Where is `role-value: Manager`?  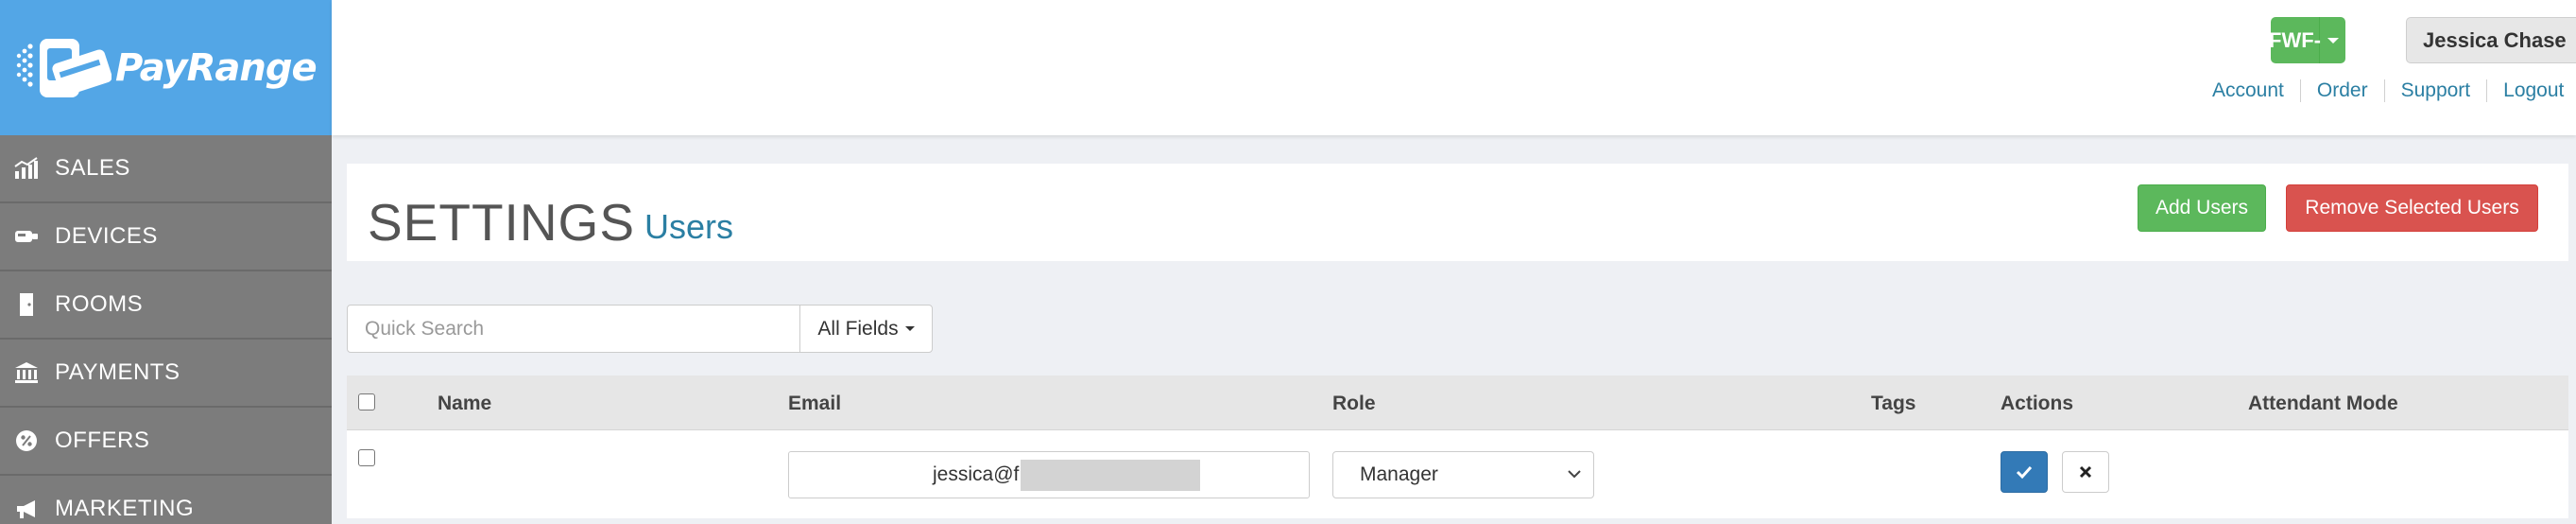 role-value: Manager is located at coordinates (1399, 474).